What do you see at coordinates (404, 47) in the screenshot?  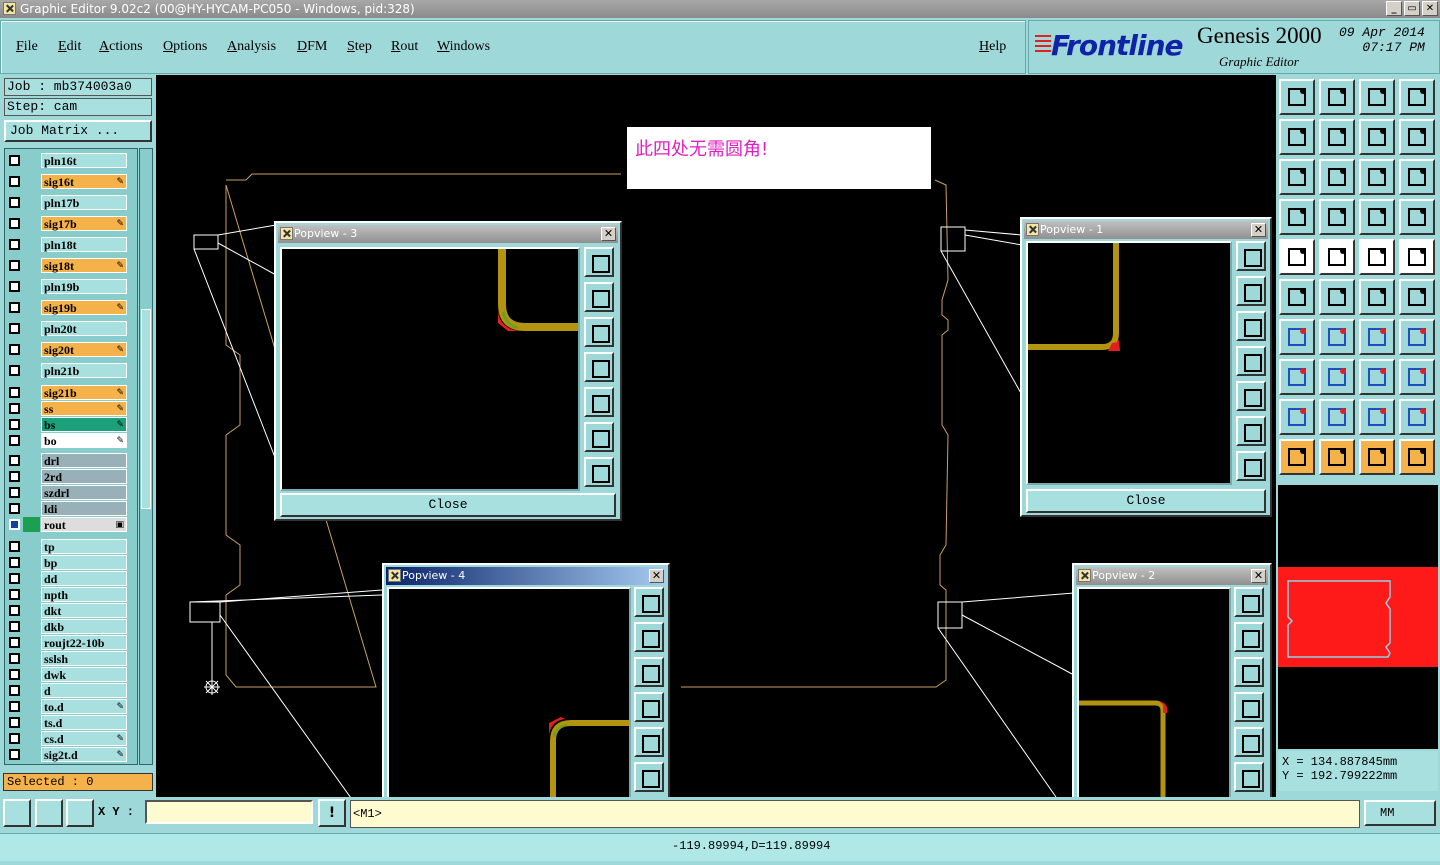 I see `menu-rout: Rout` at bounding box center [404, 47].